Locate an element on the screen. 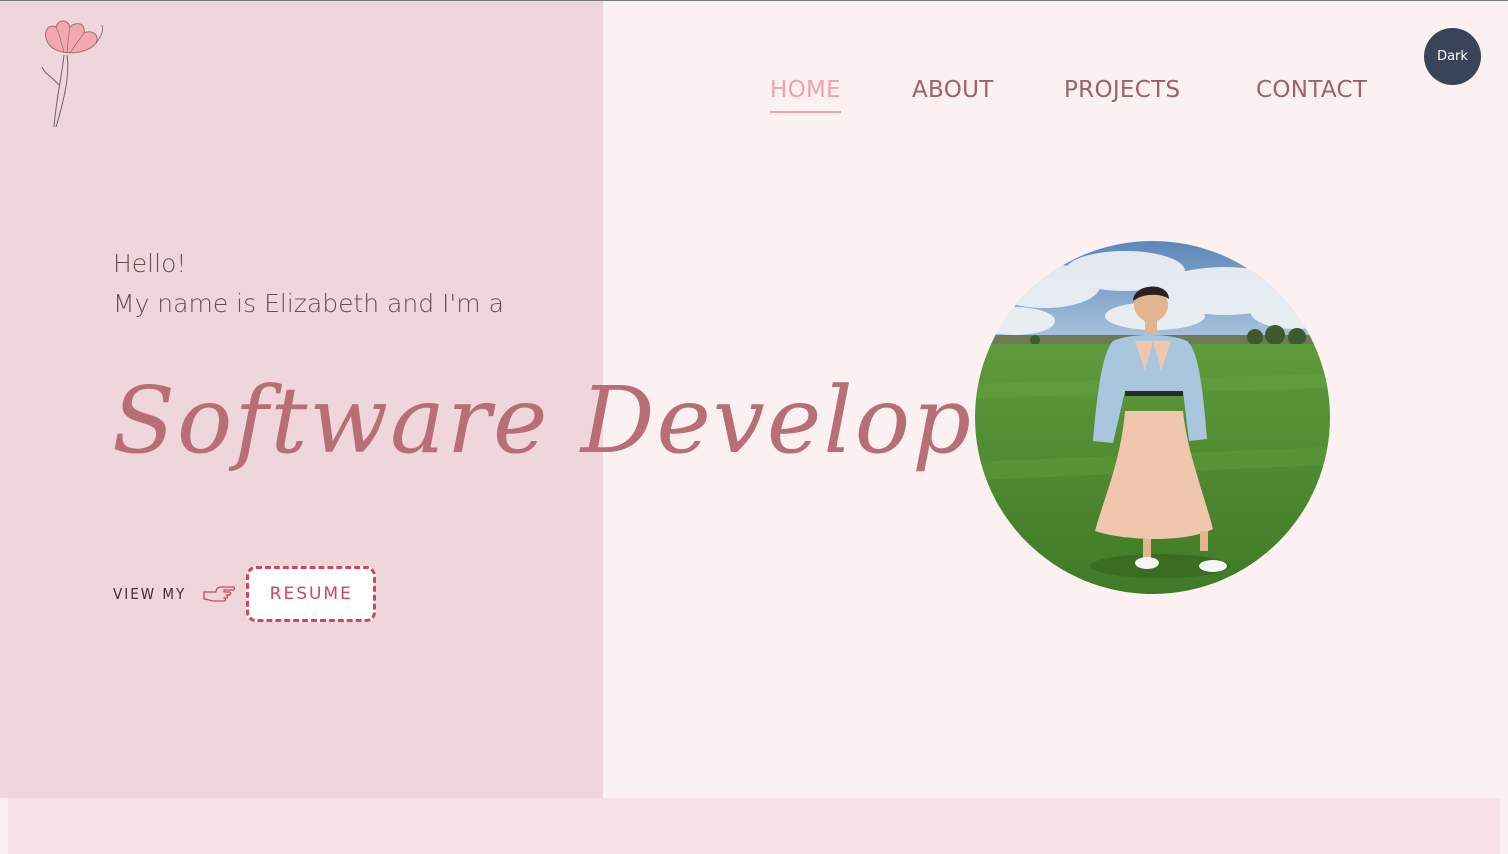 This screenshot has height=854, width=1508. resume-button-label: RESUME is located at coordinates (311, 594).